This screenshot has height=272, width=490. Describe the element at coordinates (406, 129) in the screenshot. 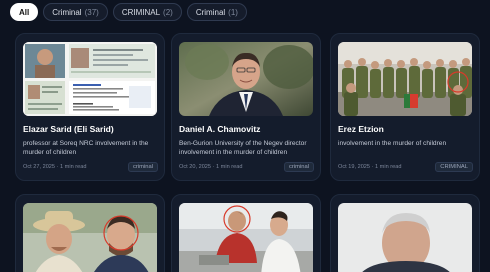

I see `post-title: Erez Etzion` at that location.